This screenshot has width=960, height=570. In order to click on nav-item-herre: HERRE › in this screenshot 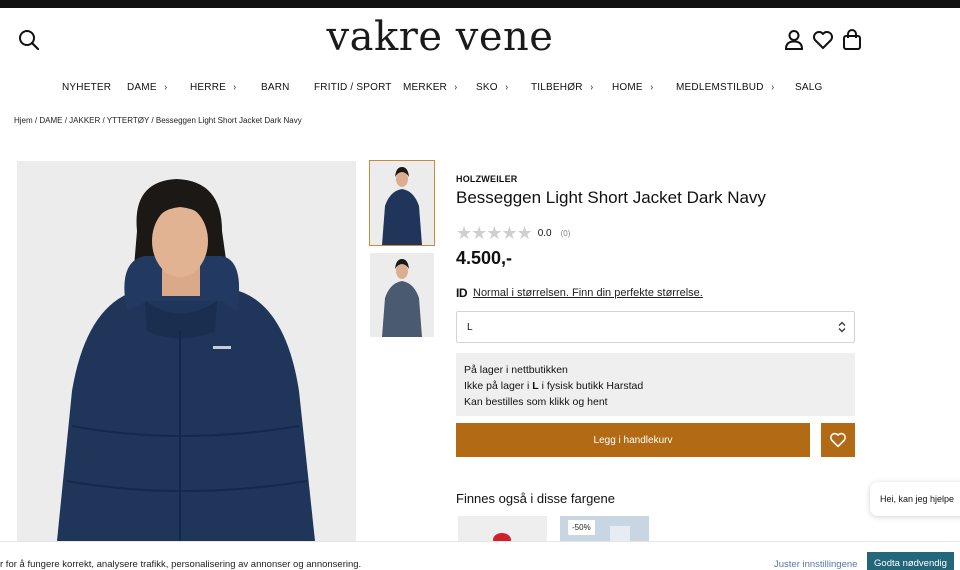, I will do `click(213, 87)`.